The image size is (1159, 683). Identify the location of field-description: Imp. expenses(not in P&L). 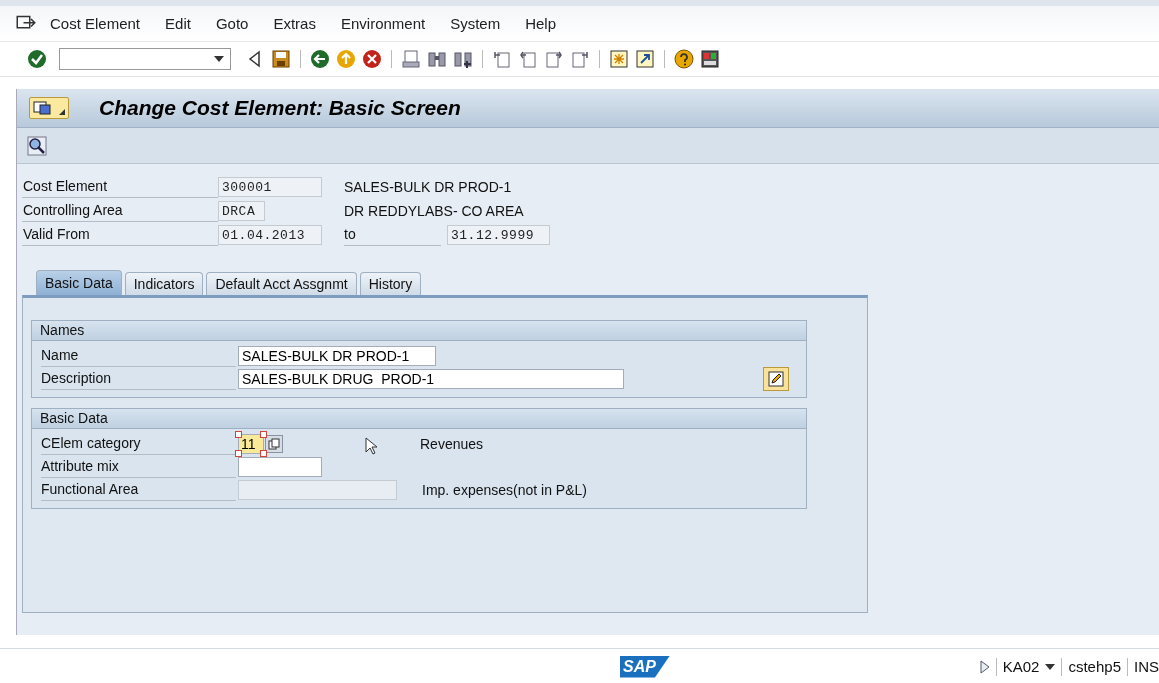
(504, 489).